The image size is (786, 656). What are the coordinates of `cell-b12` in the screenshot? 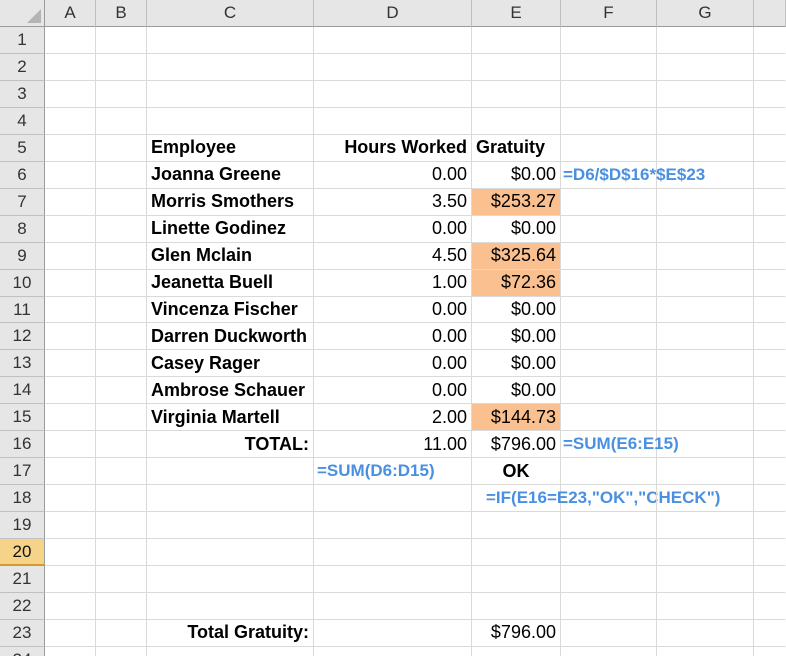 It's located at (121, 337).